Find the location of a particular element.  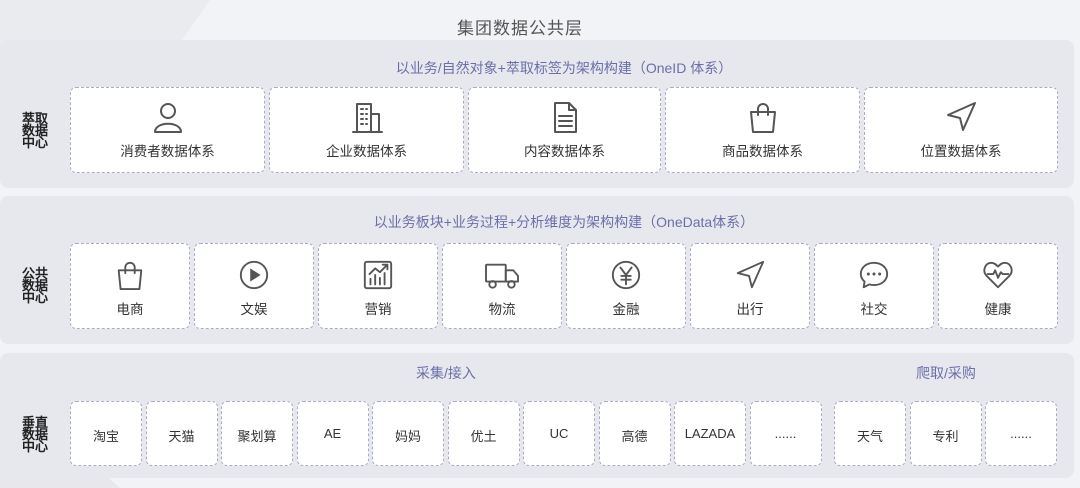

source-card: 妈妈 is located at coordinates (408, 433).